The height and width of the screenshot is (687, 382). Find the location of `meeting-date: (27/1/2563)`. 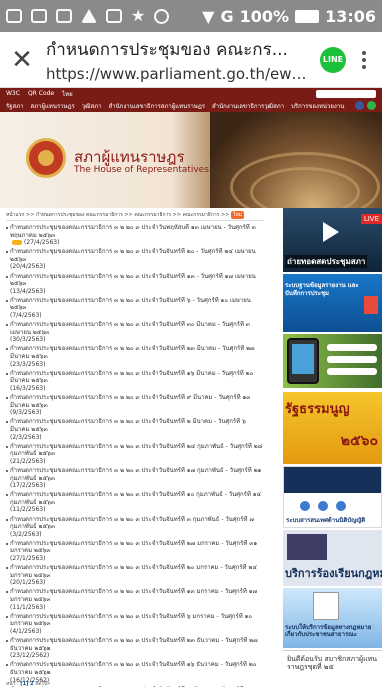

meeting-date: (27/1/2563) is located at coordinates (28, 559).